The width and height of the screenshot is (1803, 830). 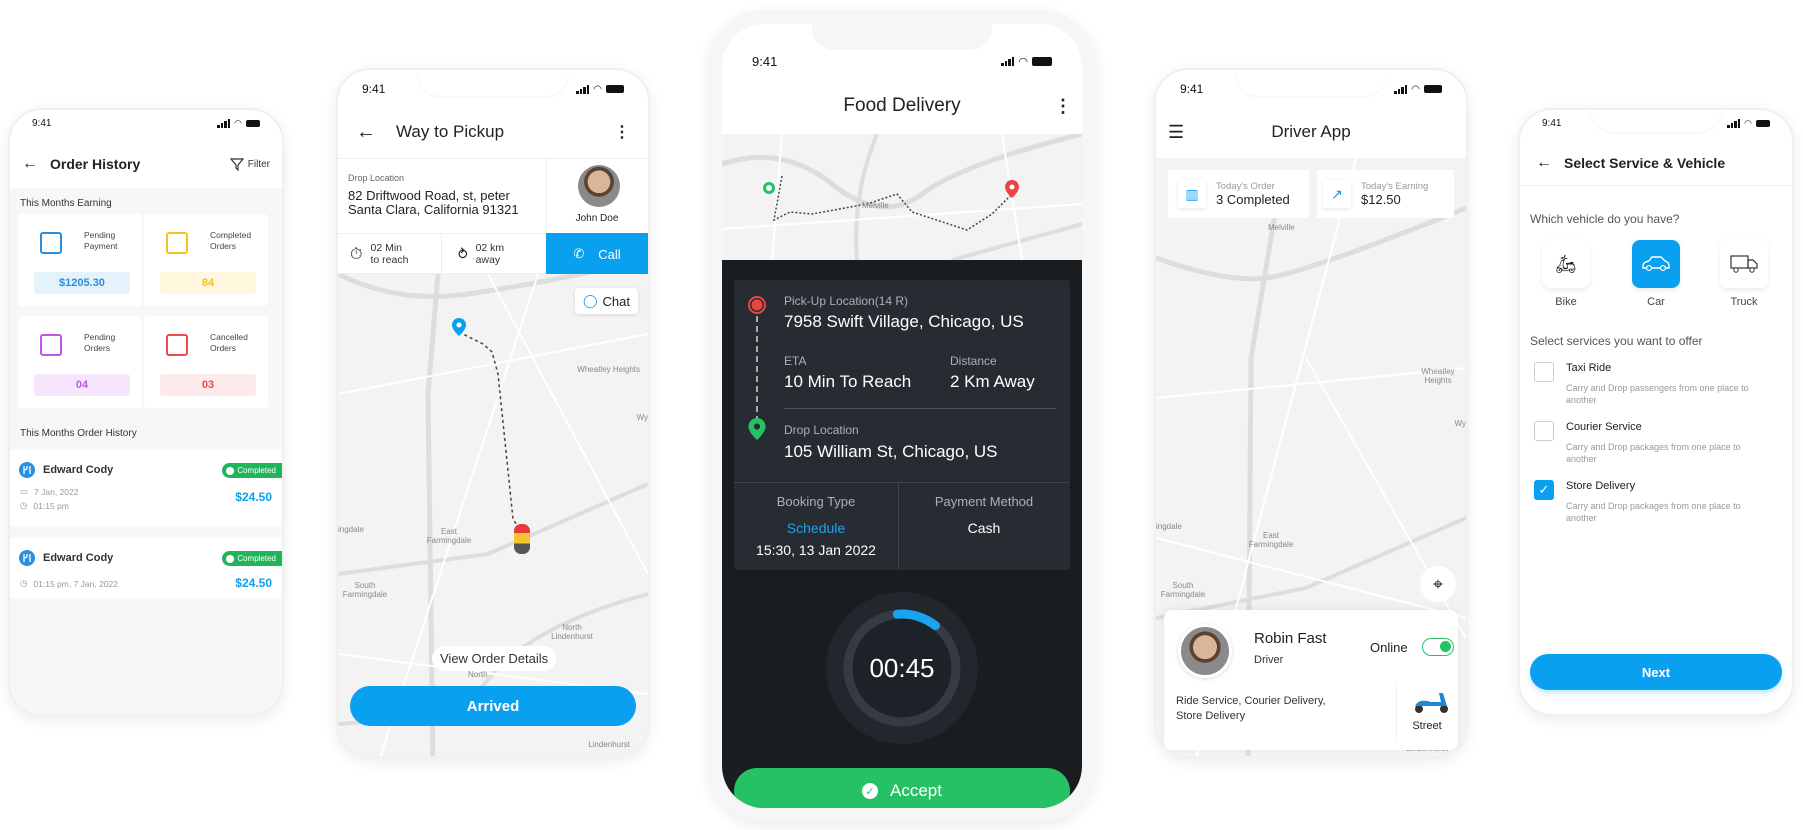 What do you see at coordinates (230, 558) in the screenshot?
I see `check-circle-icon` at bounding box center [230, 558].